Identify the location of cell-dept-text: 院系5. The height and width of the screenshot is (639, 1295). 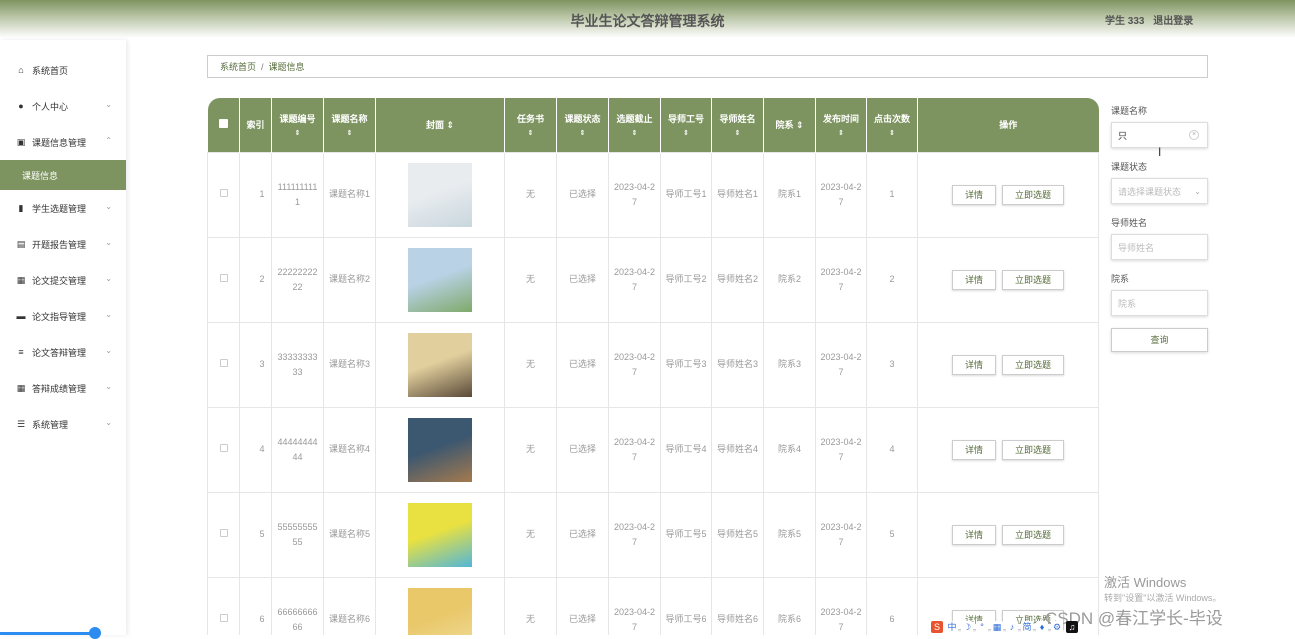
(789, 534).